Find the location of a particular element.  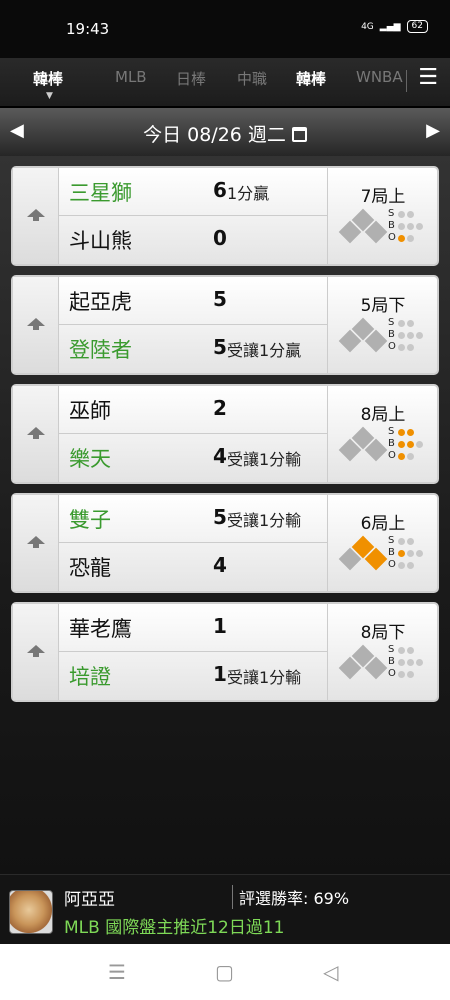

battery-icon: 62 is located at coordinates (417, 26).